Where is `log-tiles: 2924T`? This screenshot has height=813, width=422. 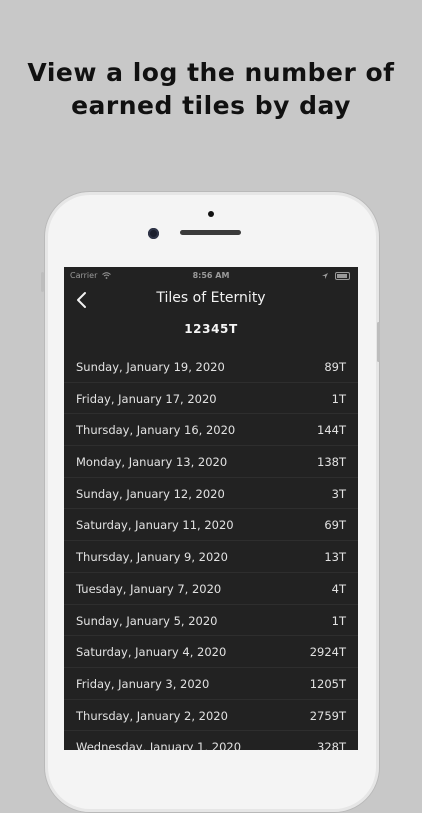
log-tiles: 2924T is located at coordinates (327, 652).